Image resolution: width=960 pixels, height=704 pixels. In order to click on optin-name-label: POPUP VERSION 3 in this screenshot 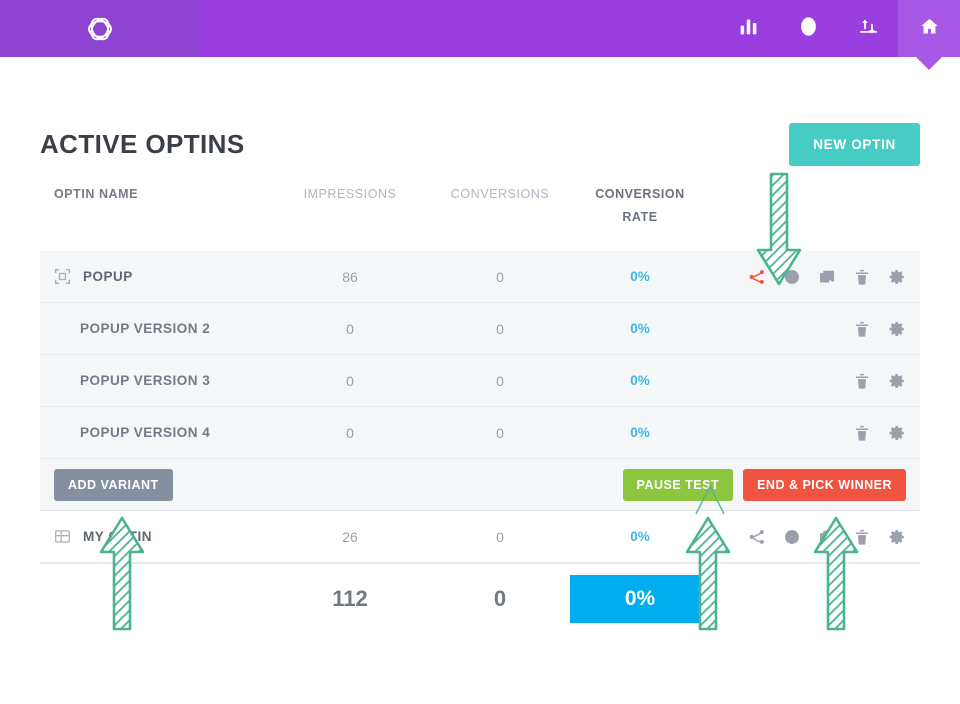, I will do `click(145, 380)`.